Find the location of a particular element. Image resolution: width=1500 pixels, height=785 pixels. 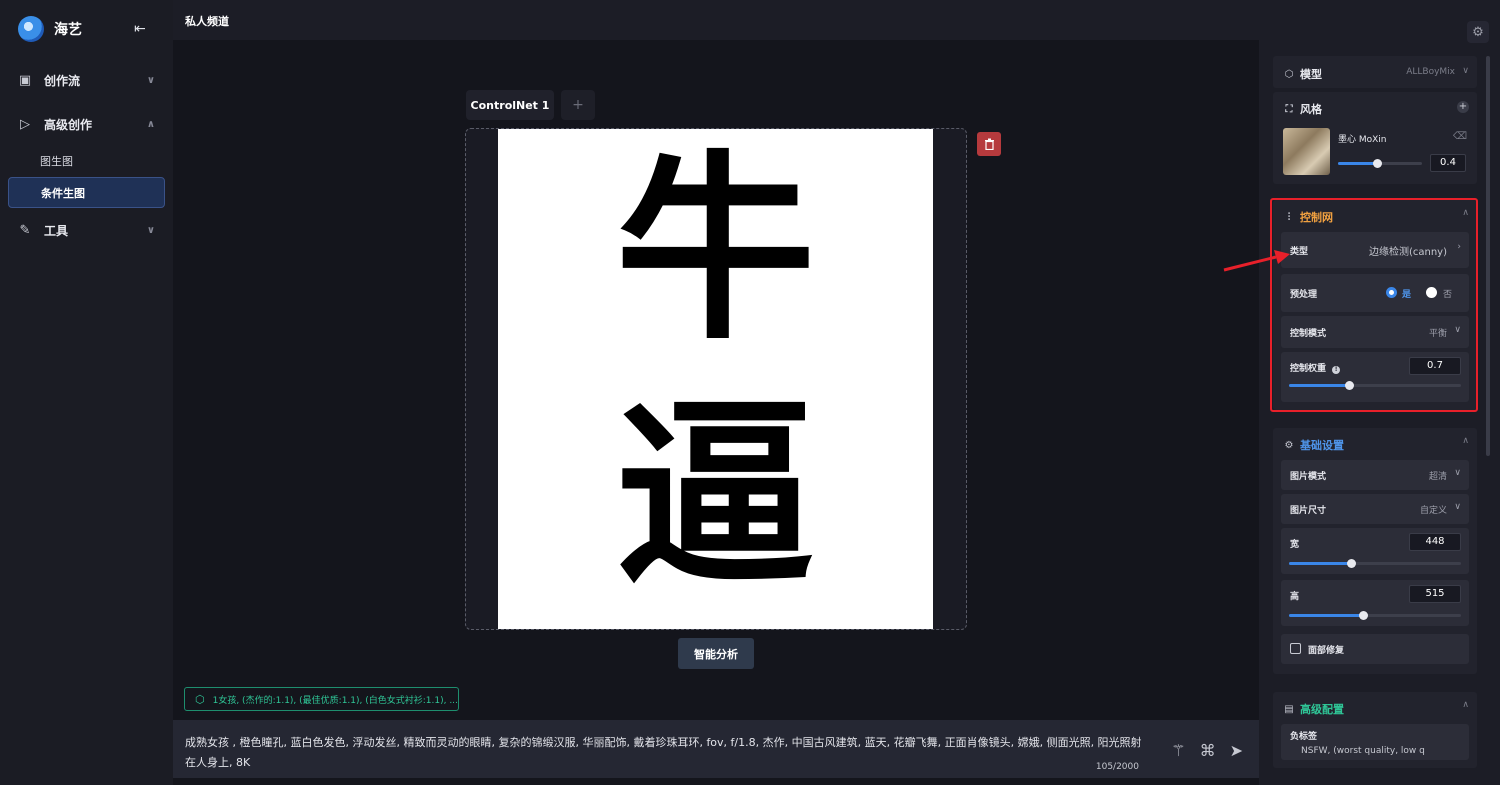

basic-settings-title: ⚙ 基础设置 is located at coordinates (1313, 445).